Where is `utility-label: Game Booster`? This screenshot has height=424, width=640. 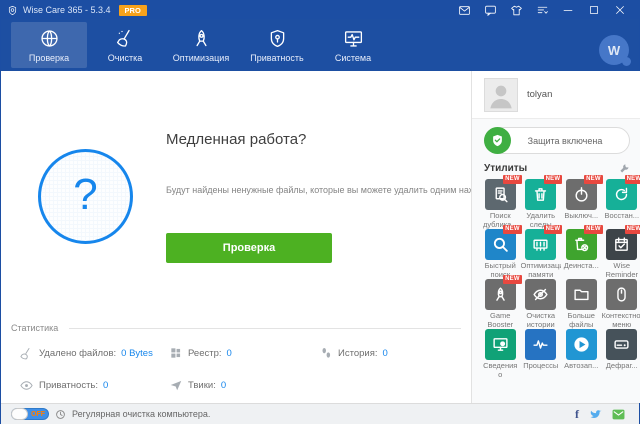 utility-label: Game Booster is located at coordinates (500, 320).